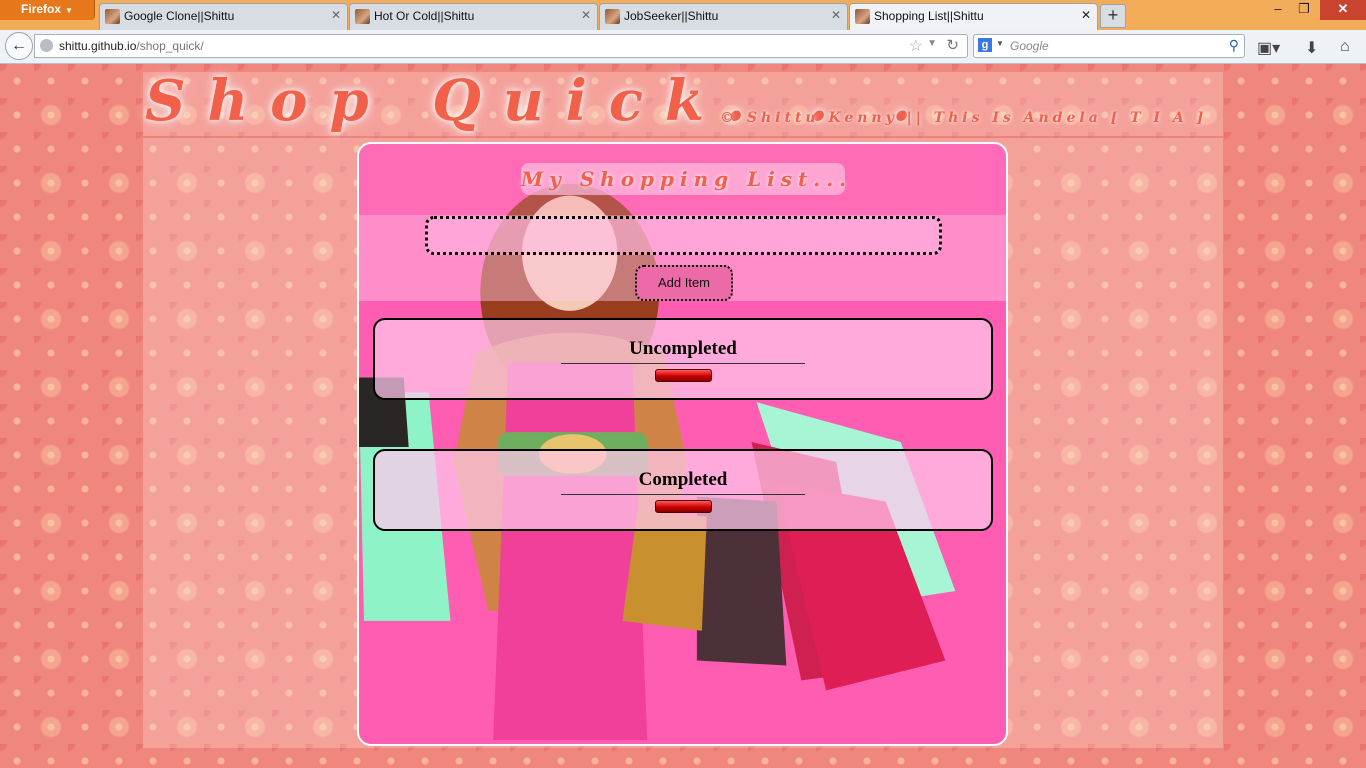 The height and width of the screenshot is (768, 1366). Describe the element at coordinates (424, 16) in the screenshot. I see `tab-title: Hot Or Cold||Shittu` at that location.